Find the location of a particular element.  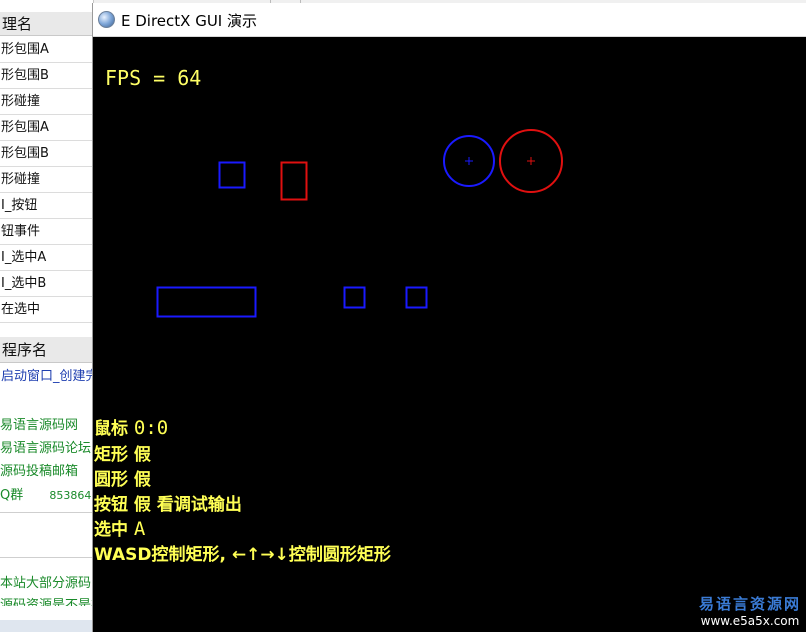

circle-value: 假 is located at coordinates (142, 480).